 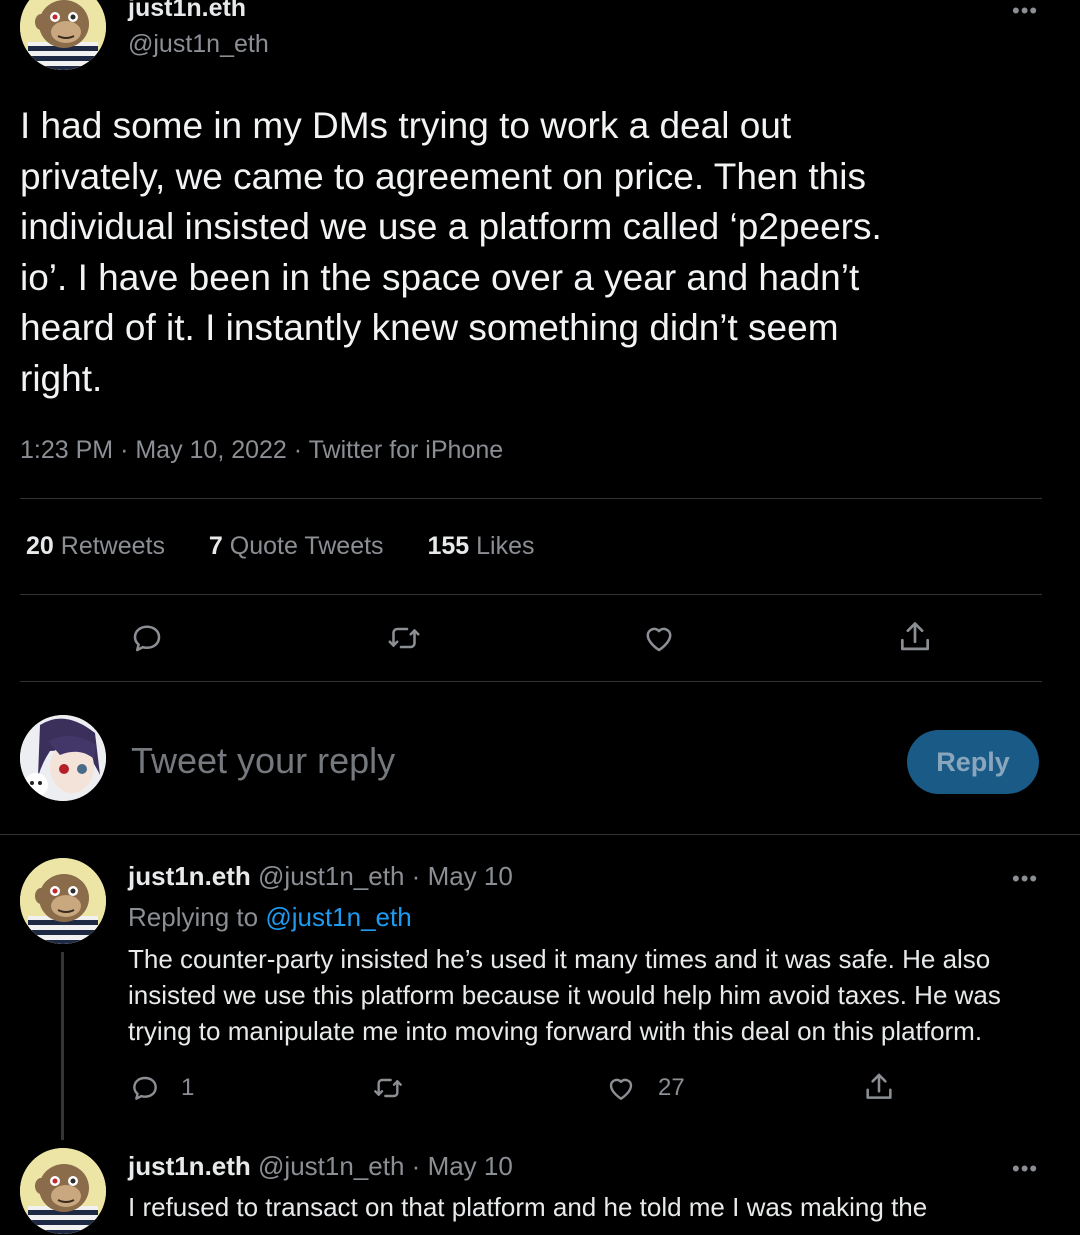 What do you see at coordinates (62, 1046) in the screenshot?
I see `thread-connector-line` at bounding box center [62, 1046].